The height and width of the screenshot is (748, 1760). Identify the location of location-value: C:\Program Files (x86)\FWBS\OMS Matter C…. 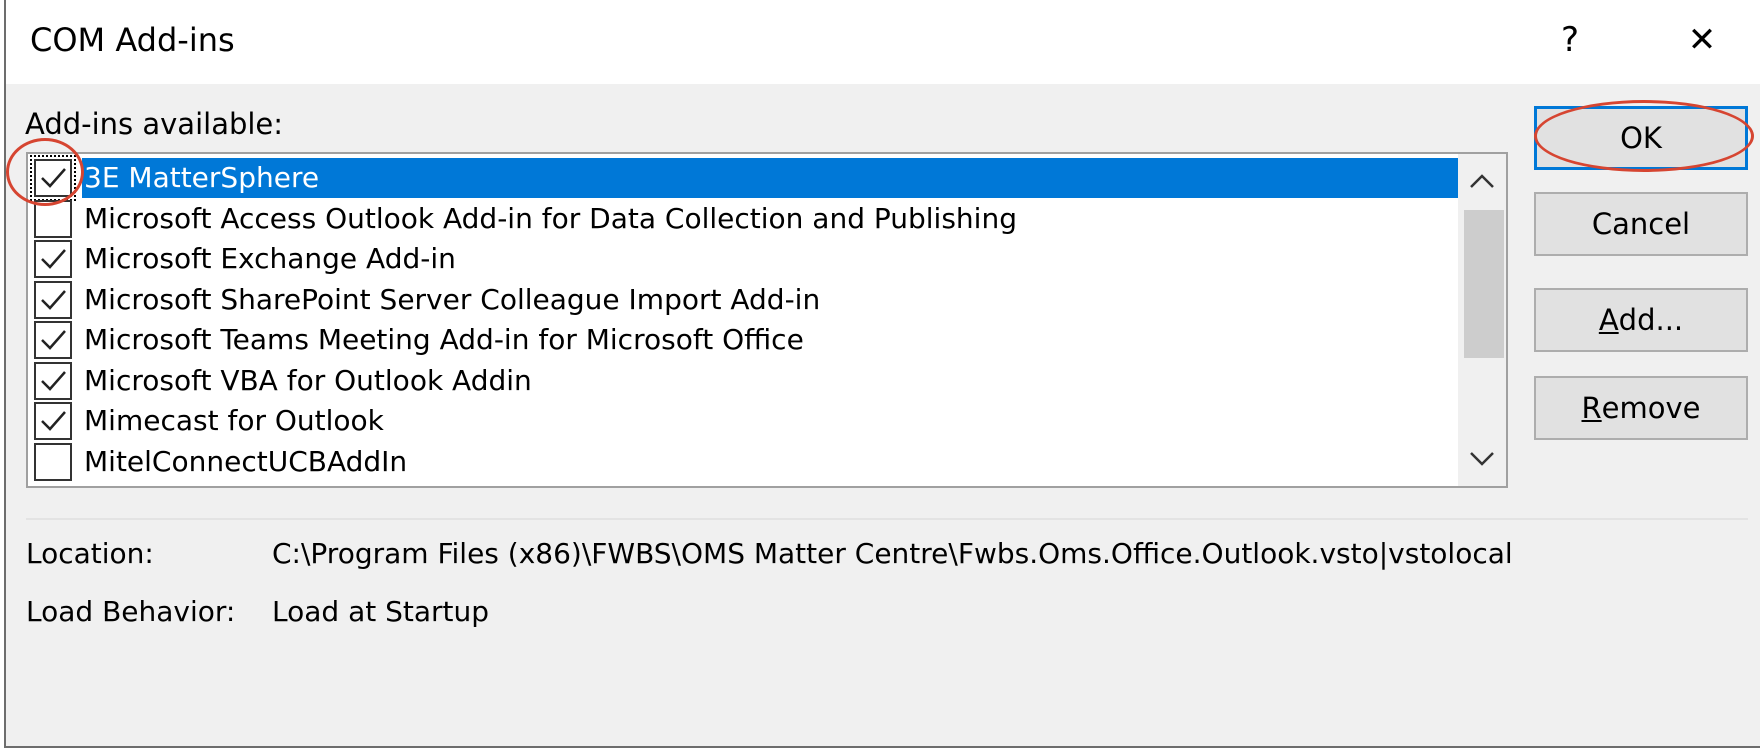
(892, 553).